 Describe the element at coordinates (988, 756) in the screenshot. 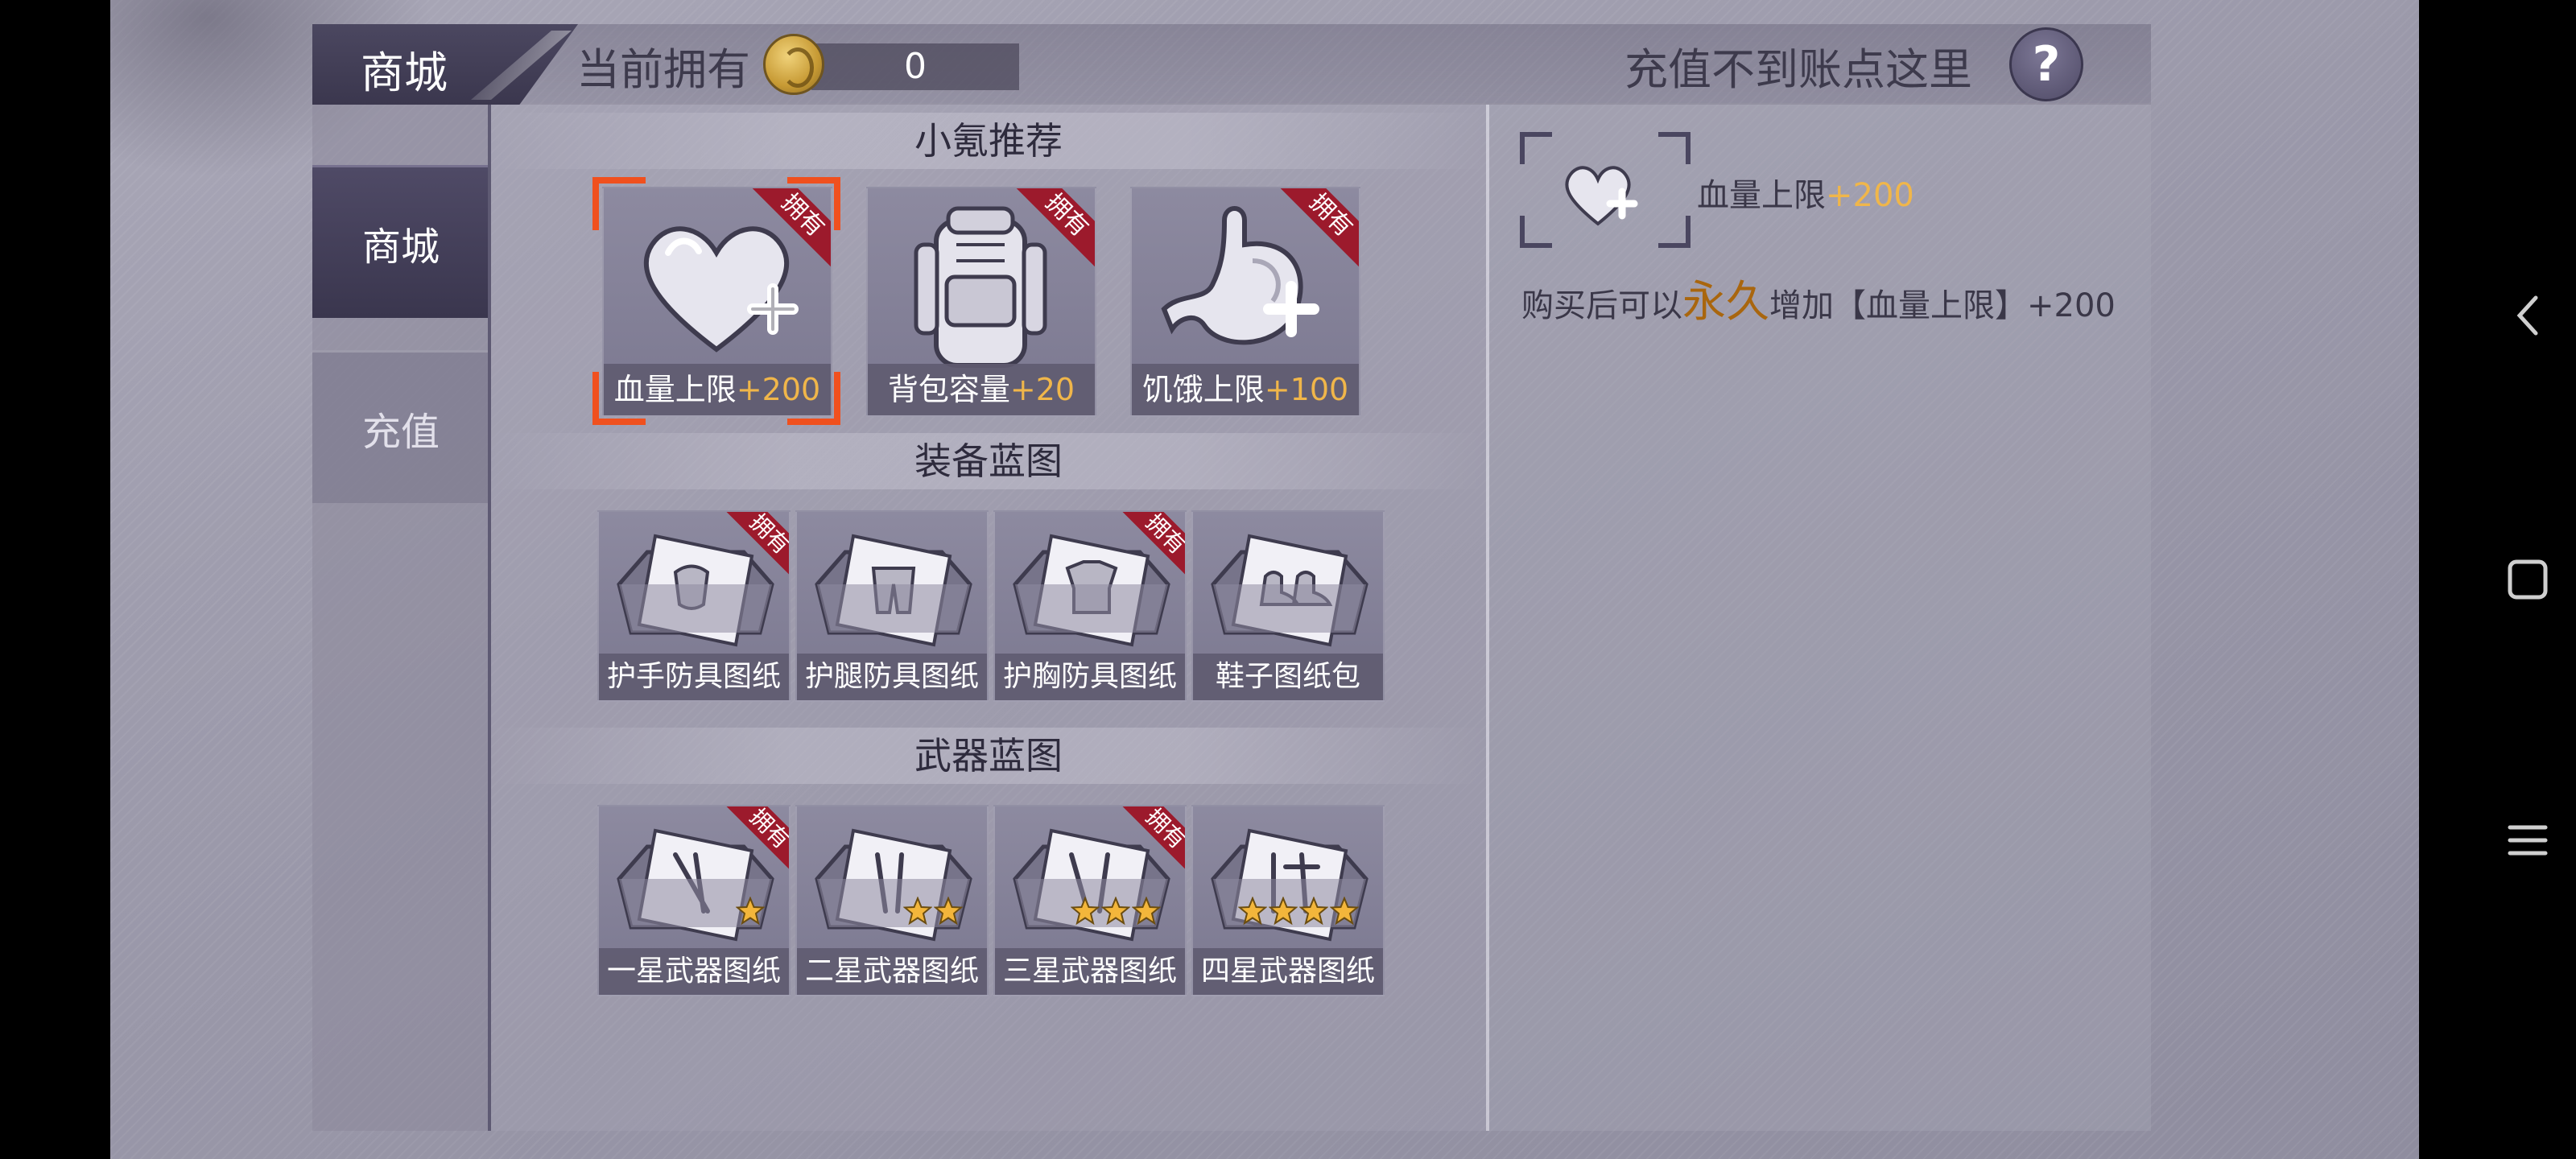

I see `section-title-weapons: 武器蓝图` at that location.